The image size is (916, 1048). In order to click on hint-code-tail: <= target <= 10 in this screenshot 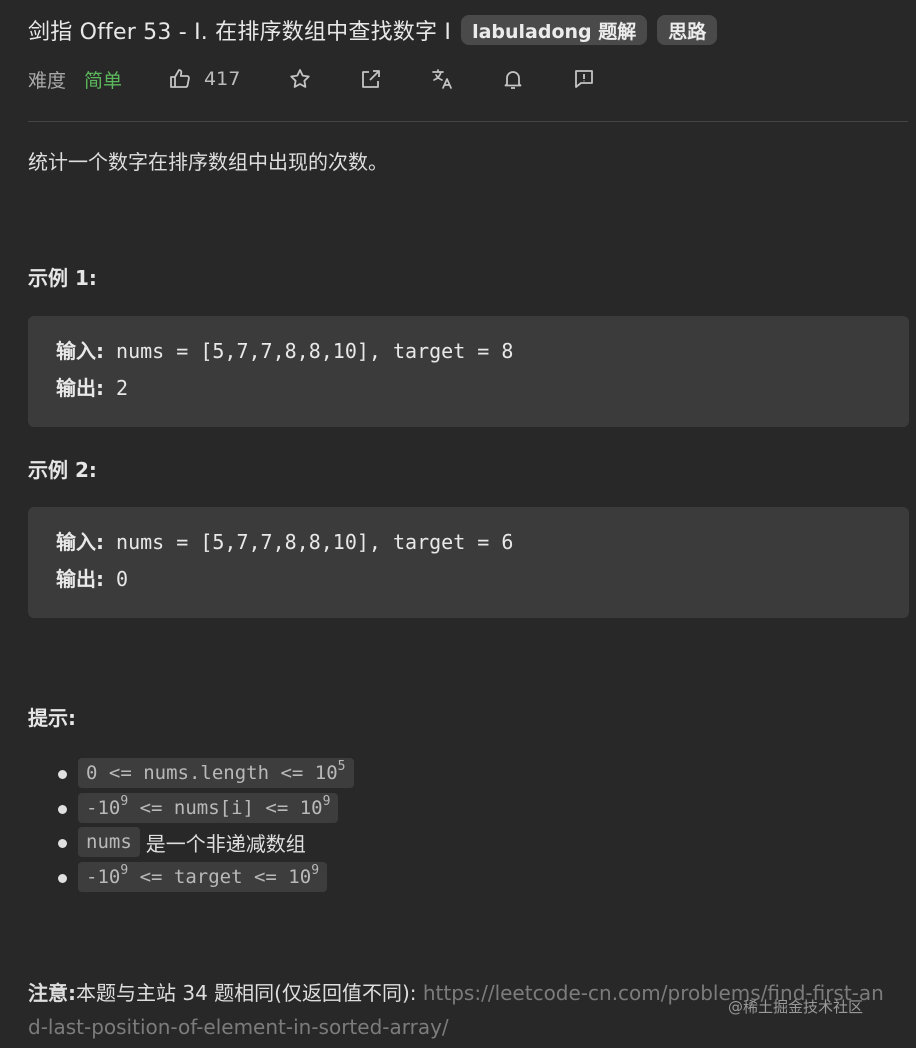, I will do `click(220, 876)`.